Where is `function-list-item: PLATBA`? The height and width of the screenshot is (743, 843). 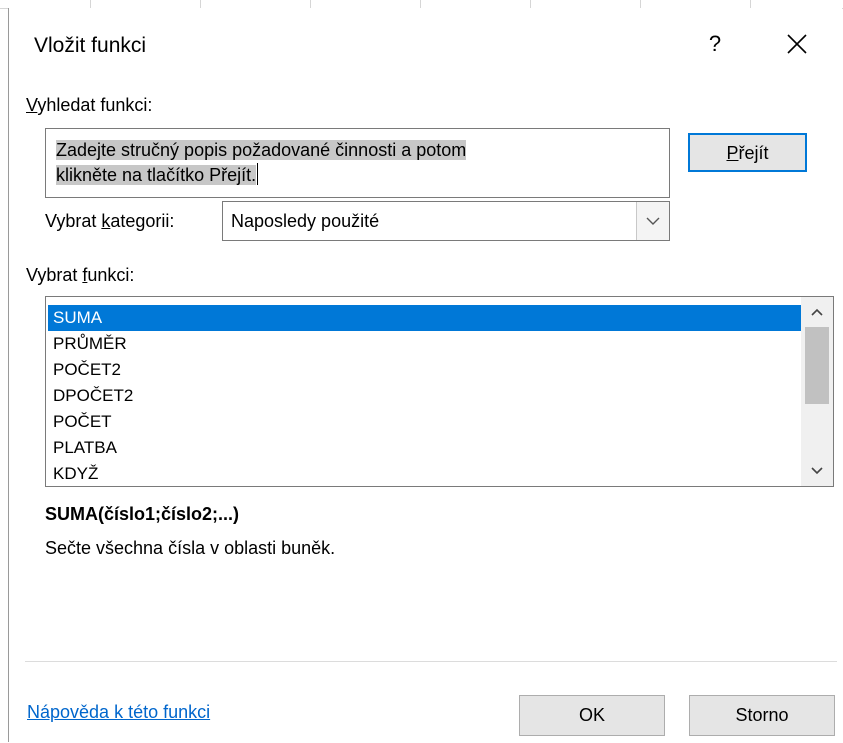
function-list-item: PLATBA is located at coordinates (426, 448).